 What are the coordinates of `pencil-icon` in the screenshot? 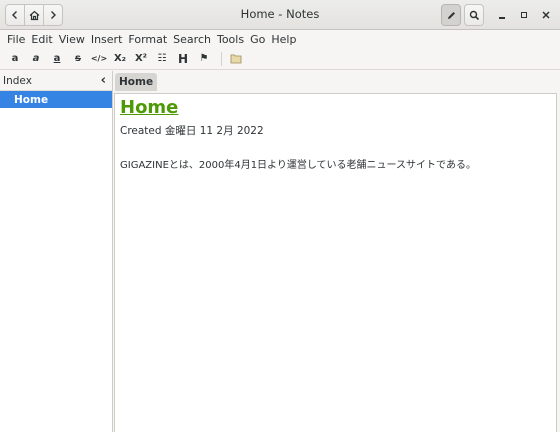 It's located at (451, 15).